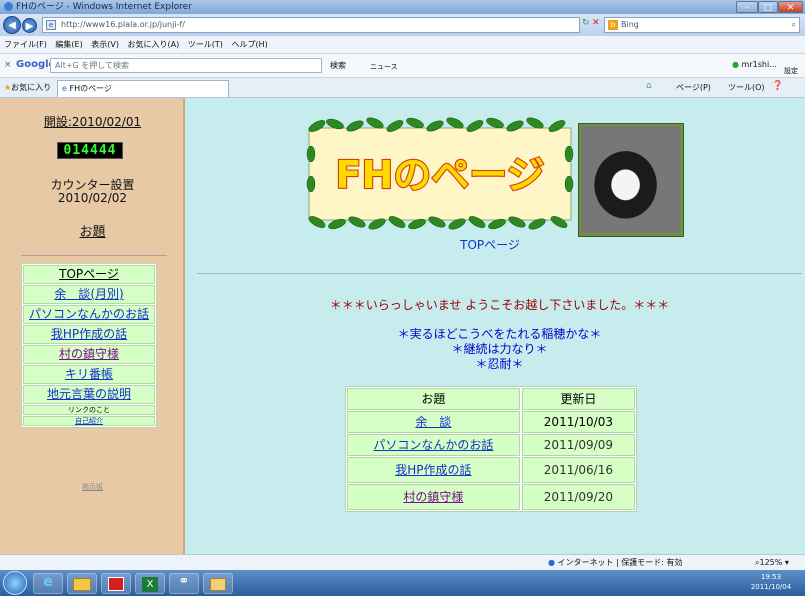  What do you see at coordinates (184, 583) in the screenshot?
I see `taskbar-balloon-icon: ⚭` at bounding box center [184, 583].